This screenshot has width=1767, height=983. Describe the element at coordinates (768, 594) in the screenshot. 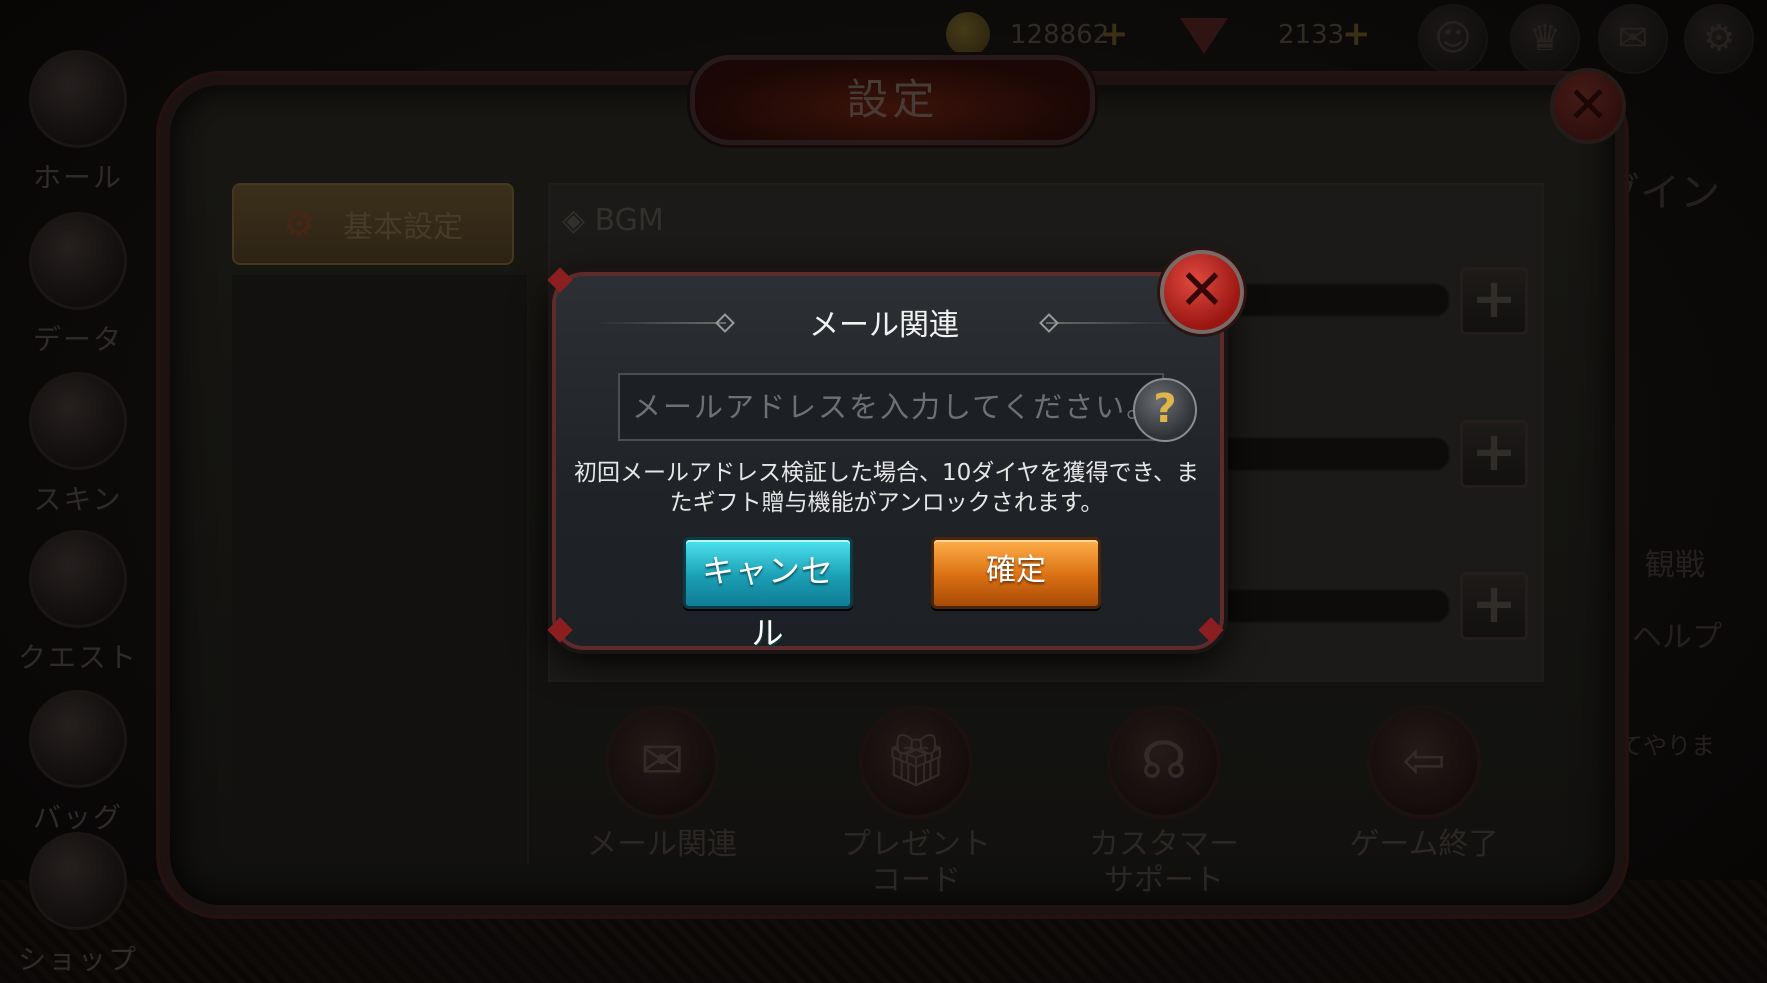

I see `cancel-button: キャンセル` at that location.